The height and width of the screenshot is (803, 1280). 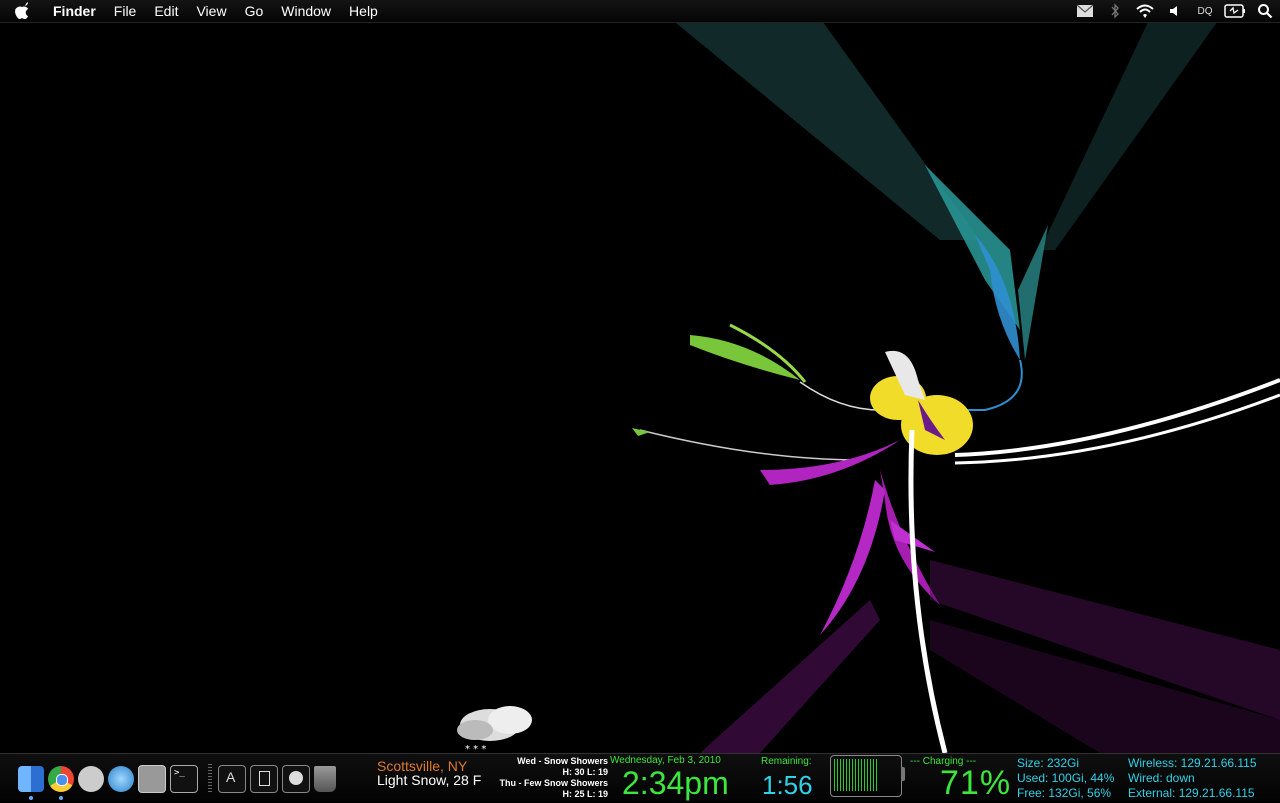 What do you see at coordinates (903, 774) in the screenshot?
I see `battery-gauge-terminal` at bounding box center [903, 774].